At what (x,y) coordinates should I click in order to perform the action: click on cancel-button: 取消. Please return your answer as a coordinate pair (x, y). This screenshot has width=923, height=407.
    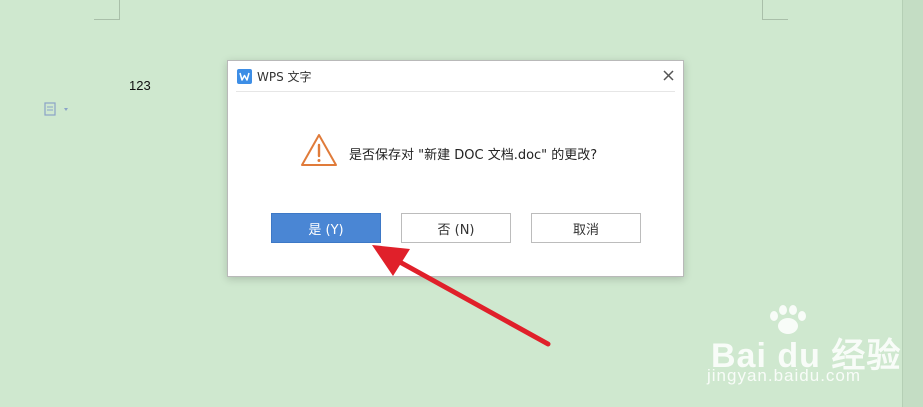
    Looking at the image, I should click on (586, 228).